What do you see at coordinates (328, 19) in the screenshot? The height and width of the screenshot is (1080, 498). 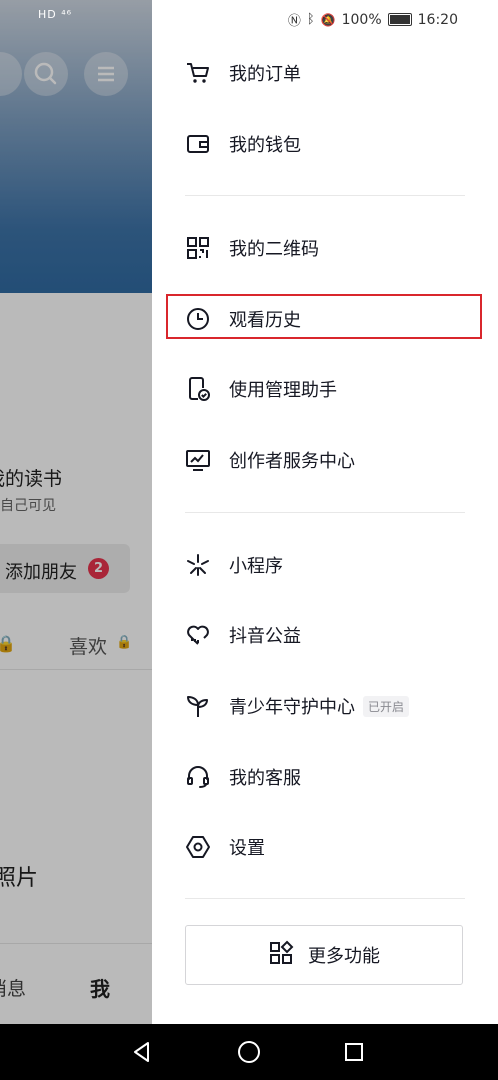 I see `mute-icon: 🔕` at bounding box center [328, 19].